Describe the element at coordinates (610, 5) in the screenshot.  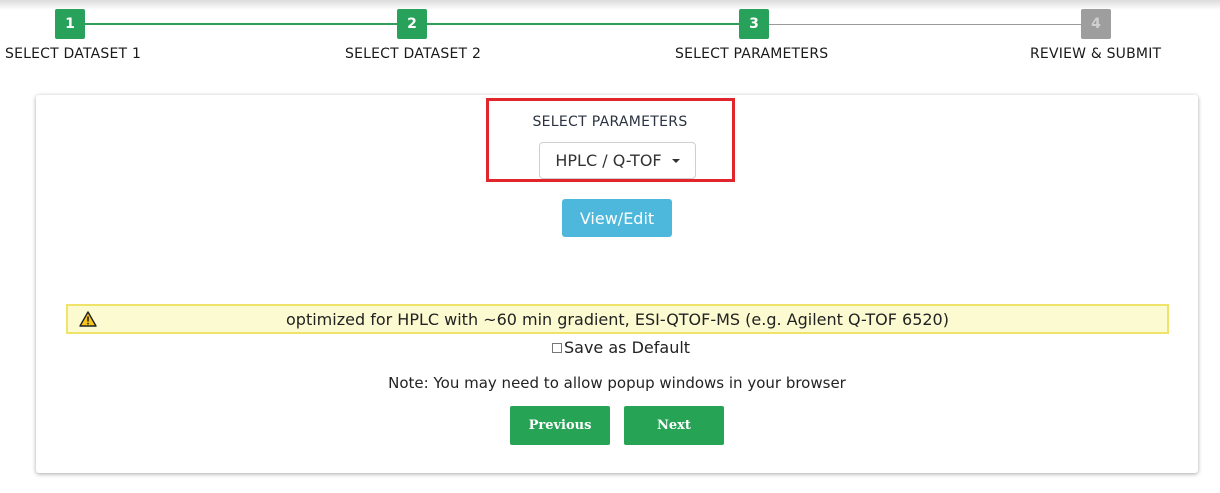
I see `top-shadow` at that location.